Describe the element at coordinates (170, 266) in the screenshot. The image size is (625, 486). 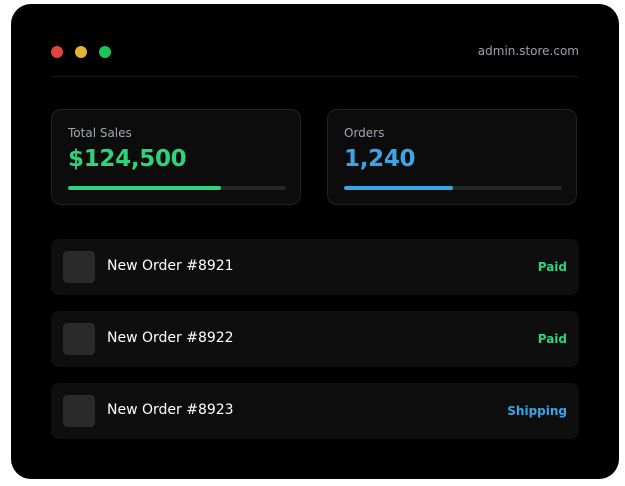
I see `order-title: New Order #8921` at that location.